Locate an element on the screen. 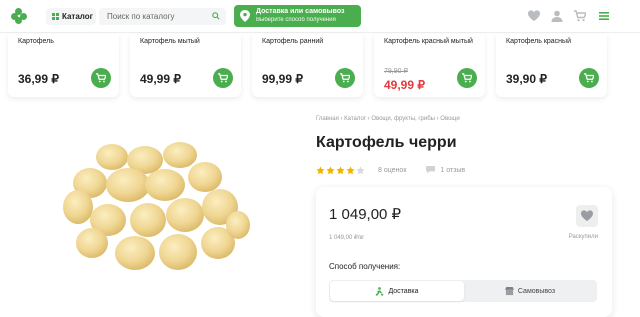 This screenshot has height=317, width=640. catalog-label: Каталог is located at coordinates (77, 16).